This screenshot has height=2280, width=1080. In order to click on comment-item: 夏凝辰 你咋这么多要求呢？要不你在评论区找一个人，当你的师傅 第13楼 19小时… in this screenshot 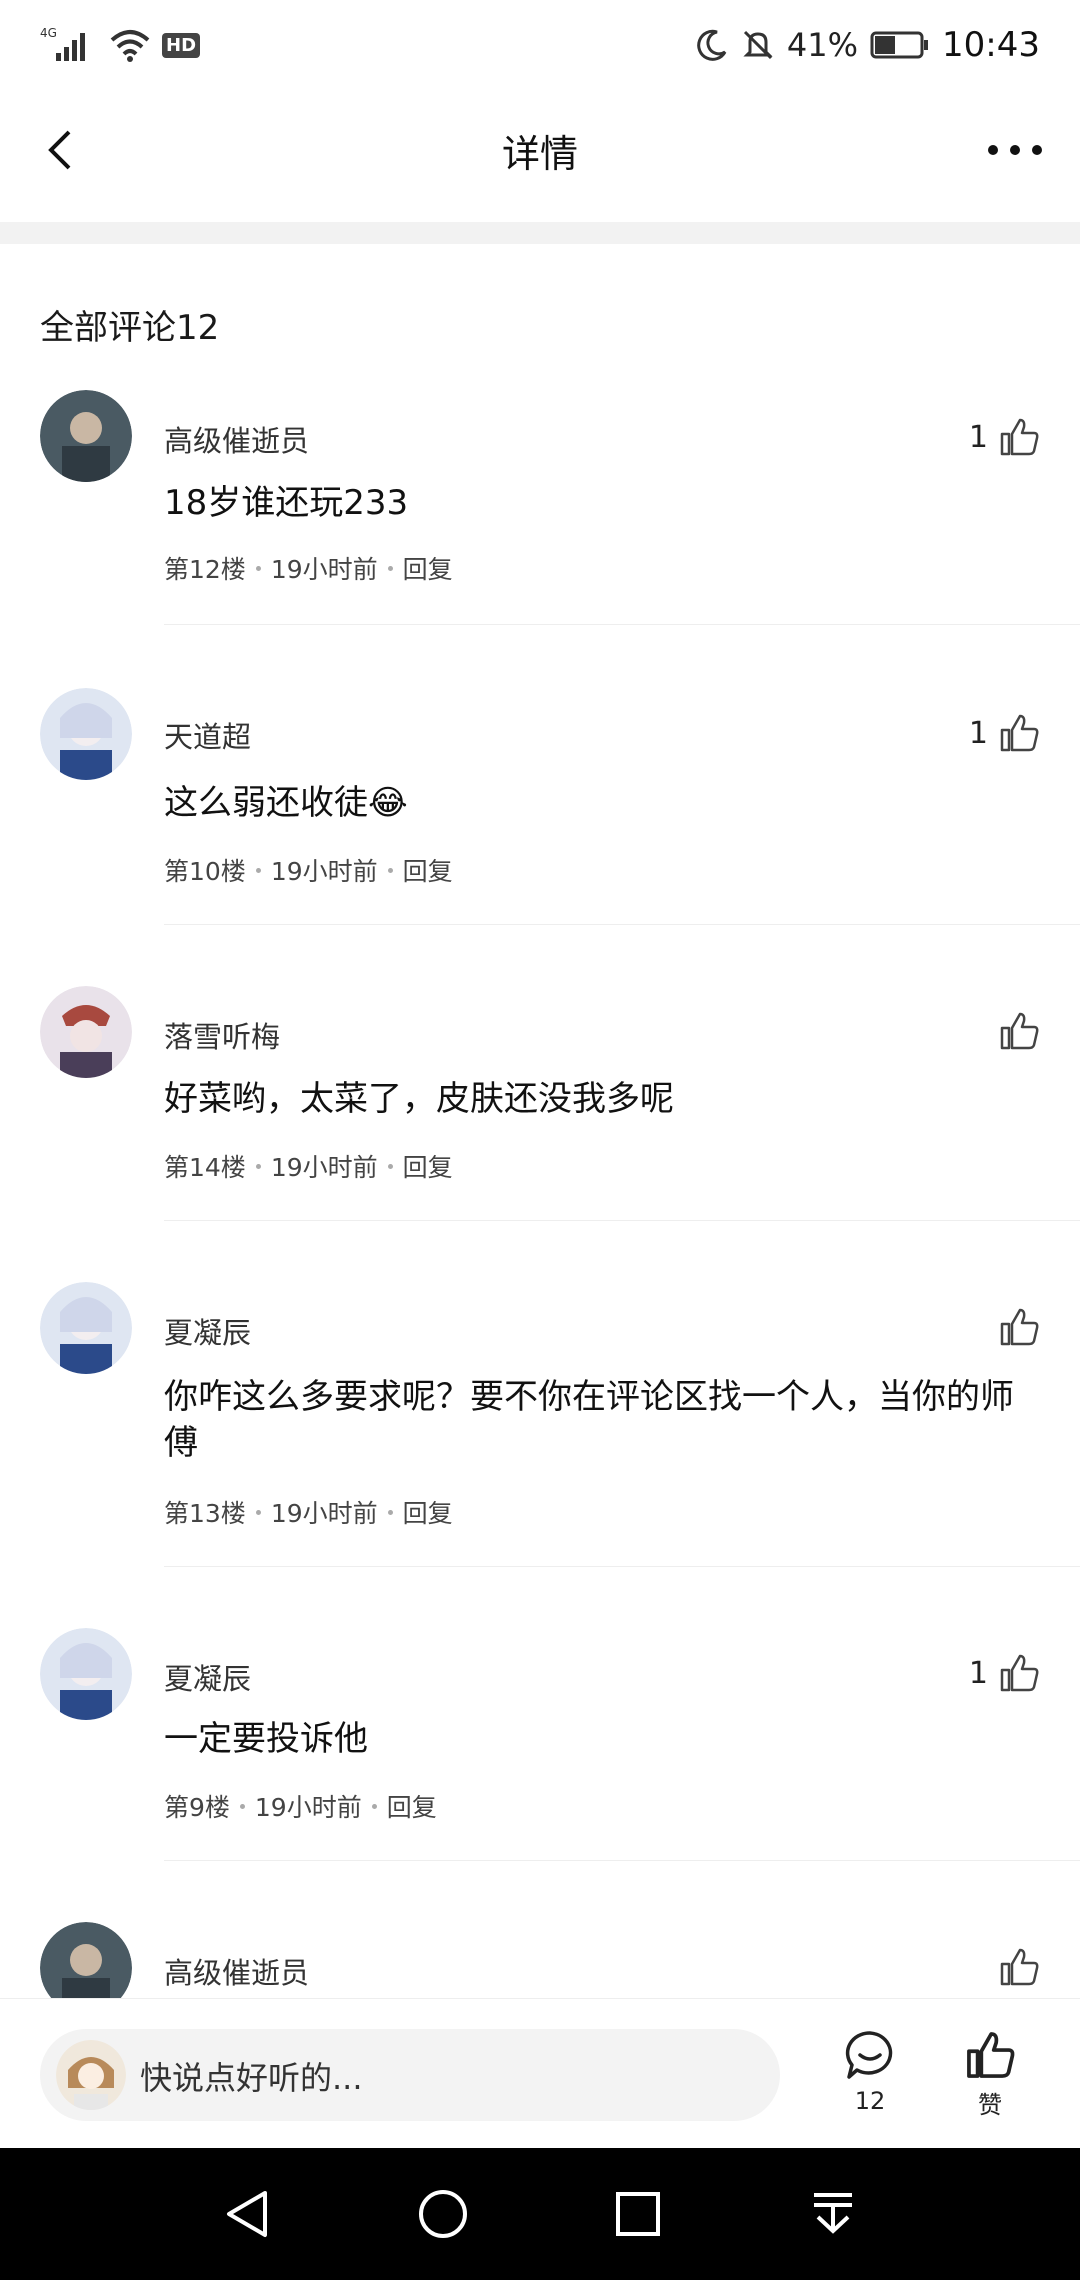, I will do `click(540, 1427)`.